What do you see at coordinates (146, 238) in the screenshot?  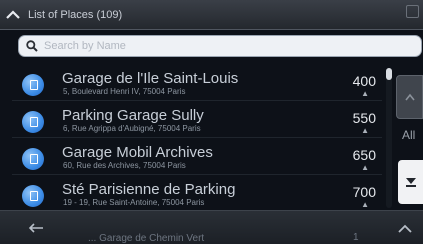 I see `partial-list-item: ... Garage de Chemin Vert` at bounding box center [146, 238].